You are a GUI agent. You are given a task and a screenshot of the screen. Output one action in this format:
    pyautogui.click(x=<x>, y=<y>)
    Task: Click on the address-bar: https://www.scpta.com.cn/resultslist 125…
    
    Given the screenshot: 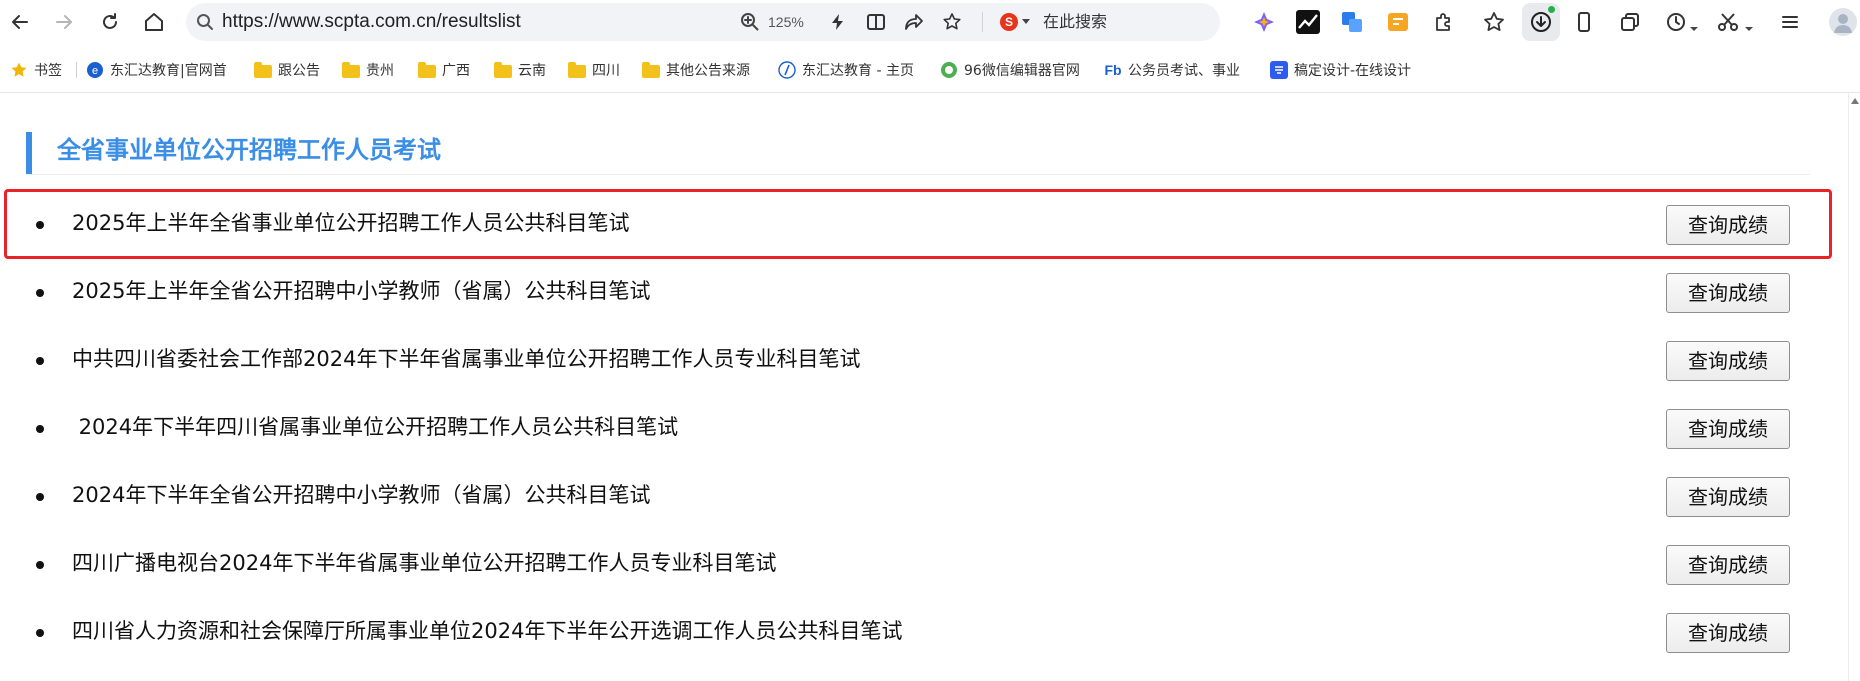 What is the action you would take?
    pyautogui.click(x=703, y=22)
    